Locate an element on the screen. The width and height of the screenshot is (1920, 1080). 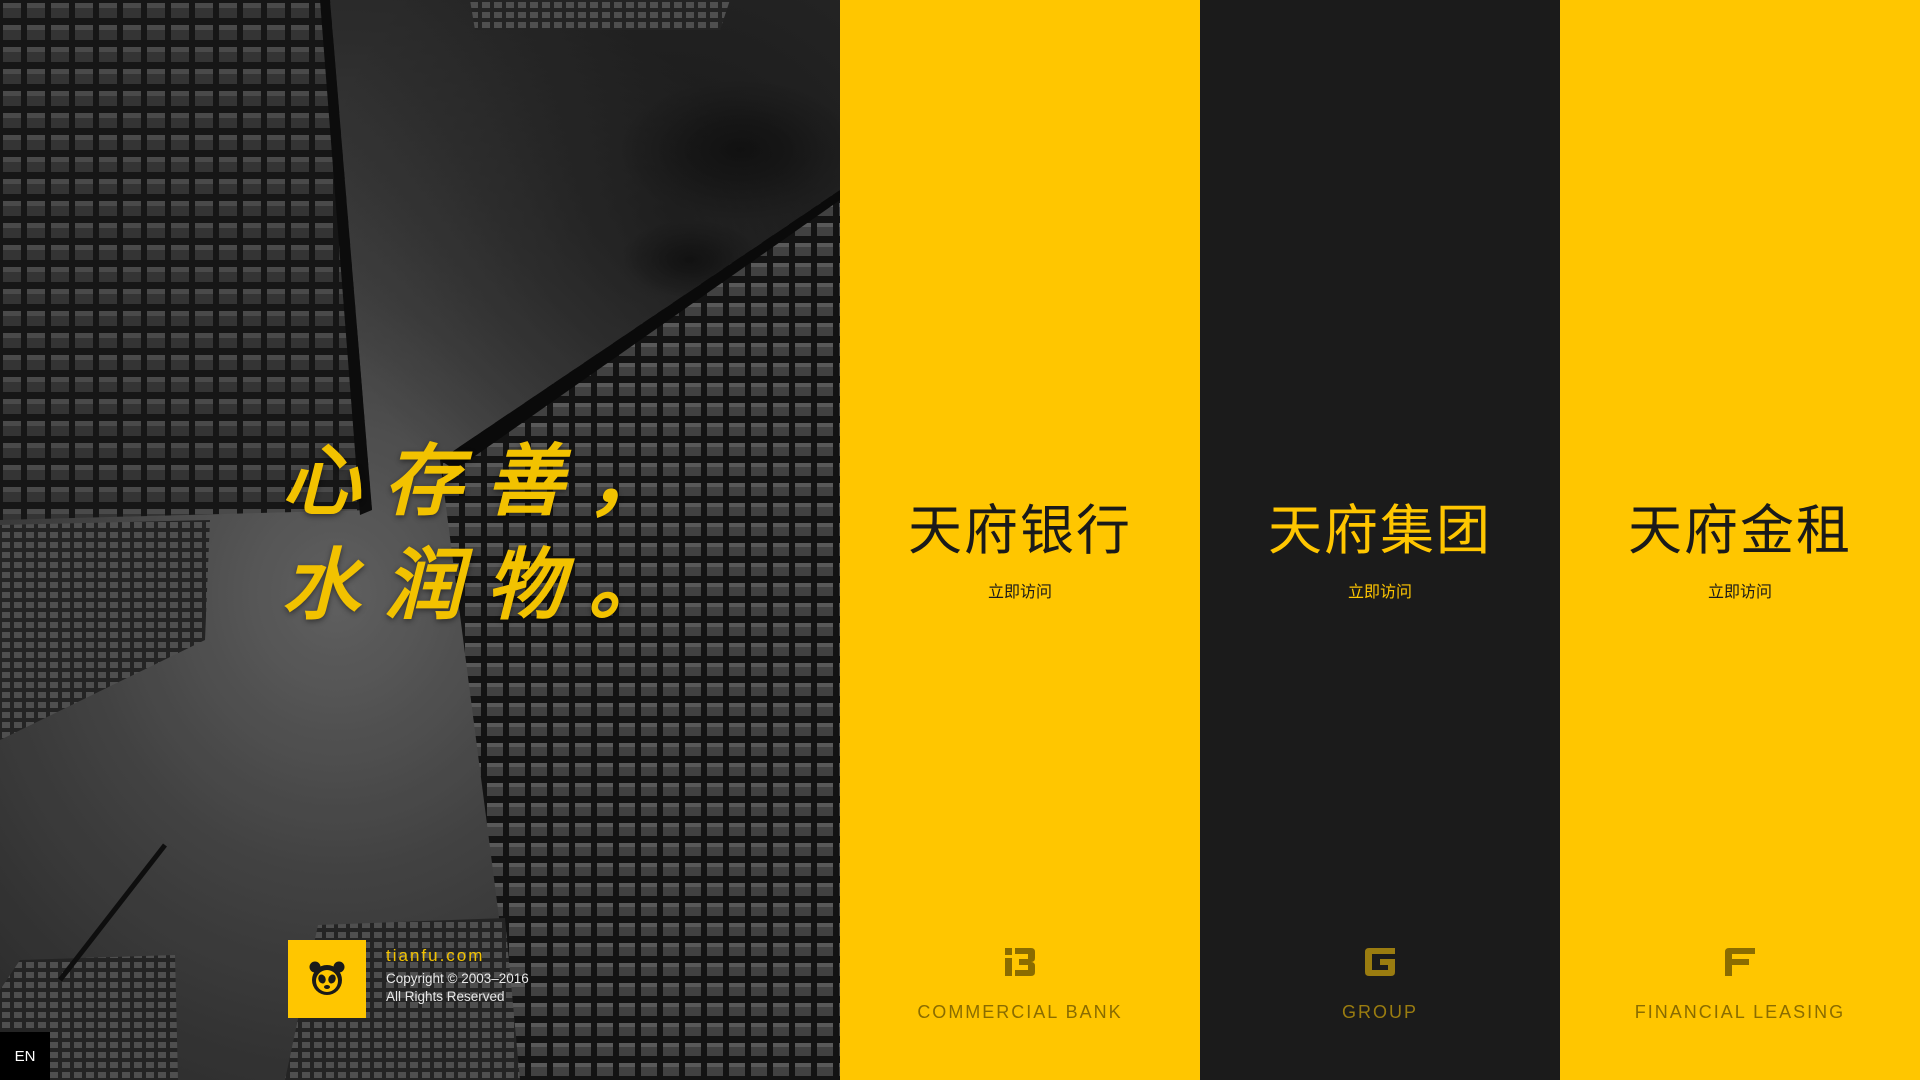
column-title: 天府银行 is located at coordinates (1020, 531).